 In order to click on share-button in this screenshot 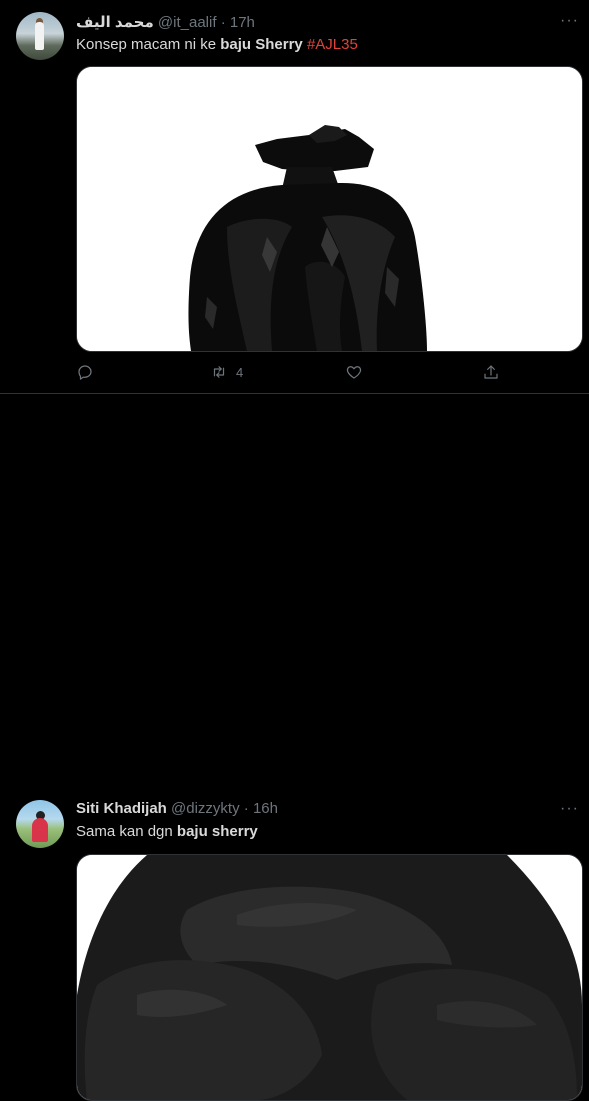, I will do `click(491, 373)`.